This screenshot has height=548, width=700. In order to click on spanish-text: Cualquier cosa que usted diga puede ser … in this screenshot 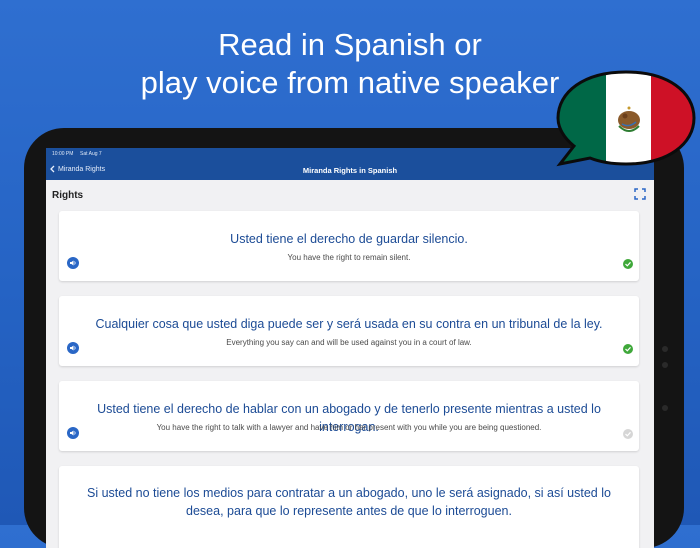, I will do `click(349, 324)`.